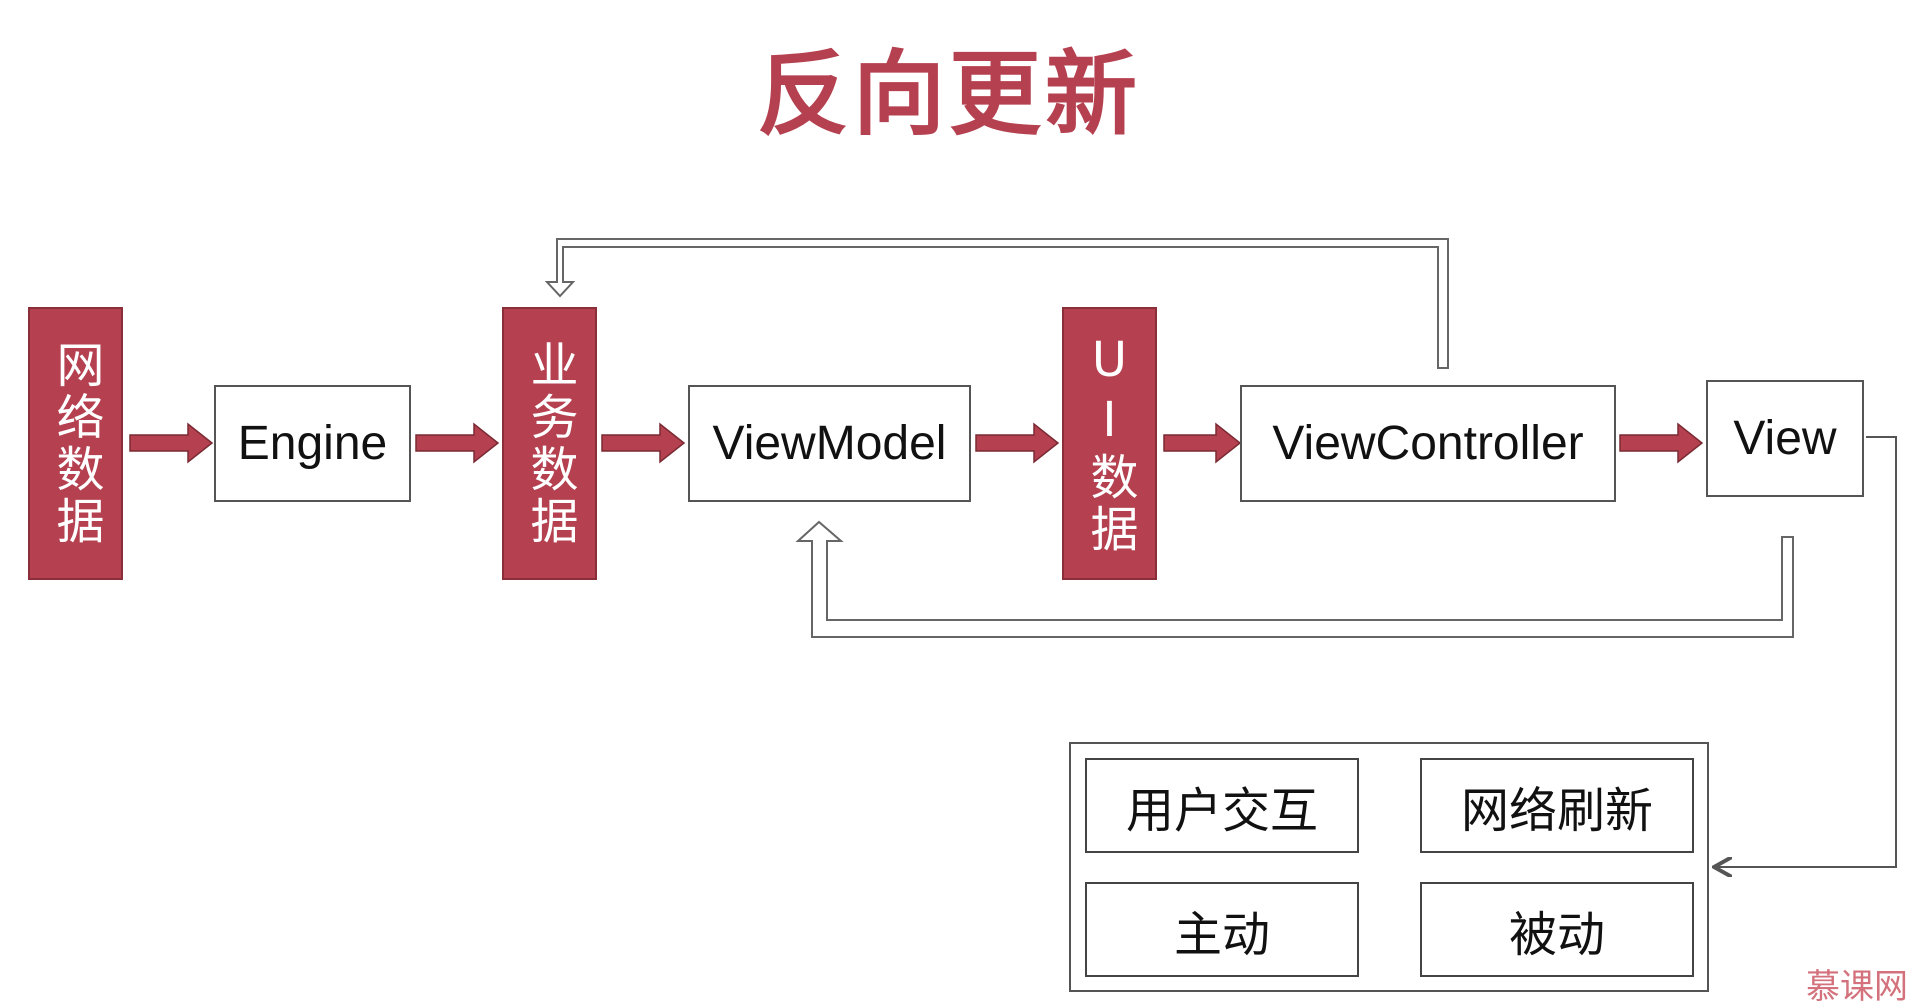 This screenshot has width=1908, height=1008. Describe the element at coordinates (1389, 867) in the screenshot. I see `update-triggers-group: 用户交互 网络刷新 主动 被动` at that location.